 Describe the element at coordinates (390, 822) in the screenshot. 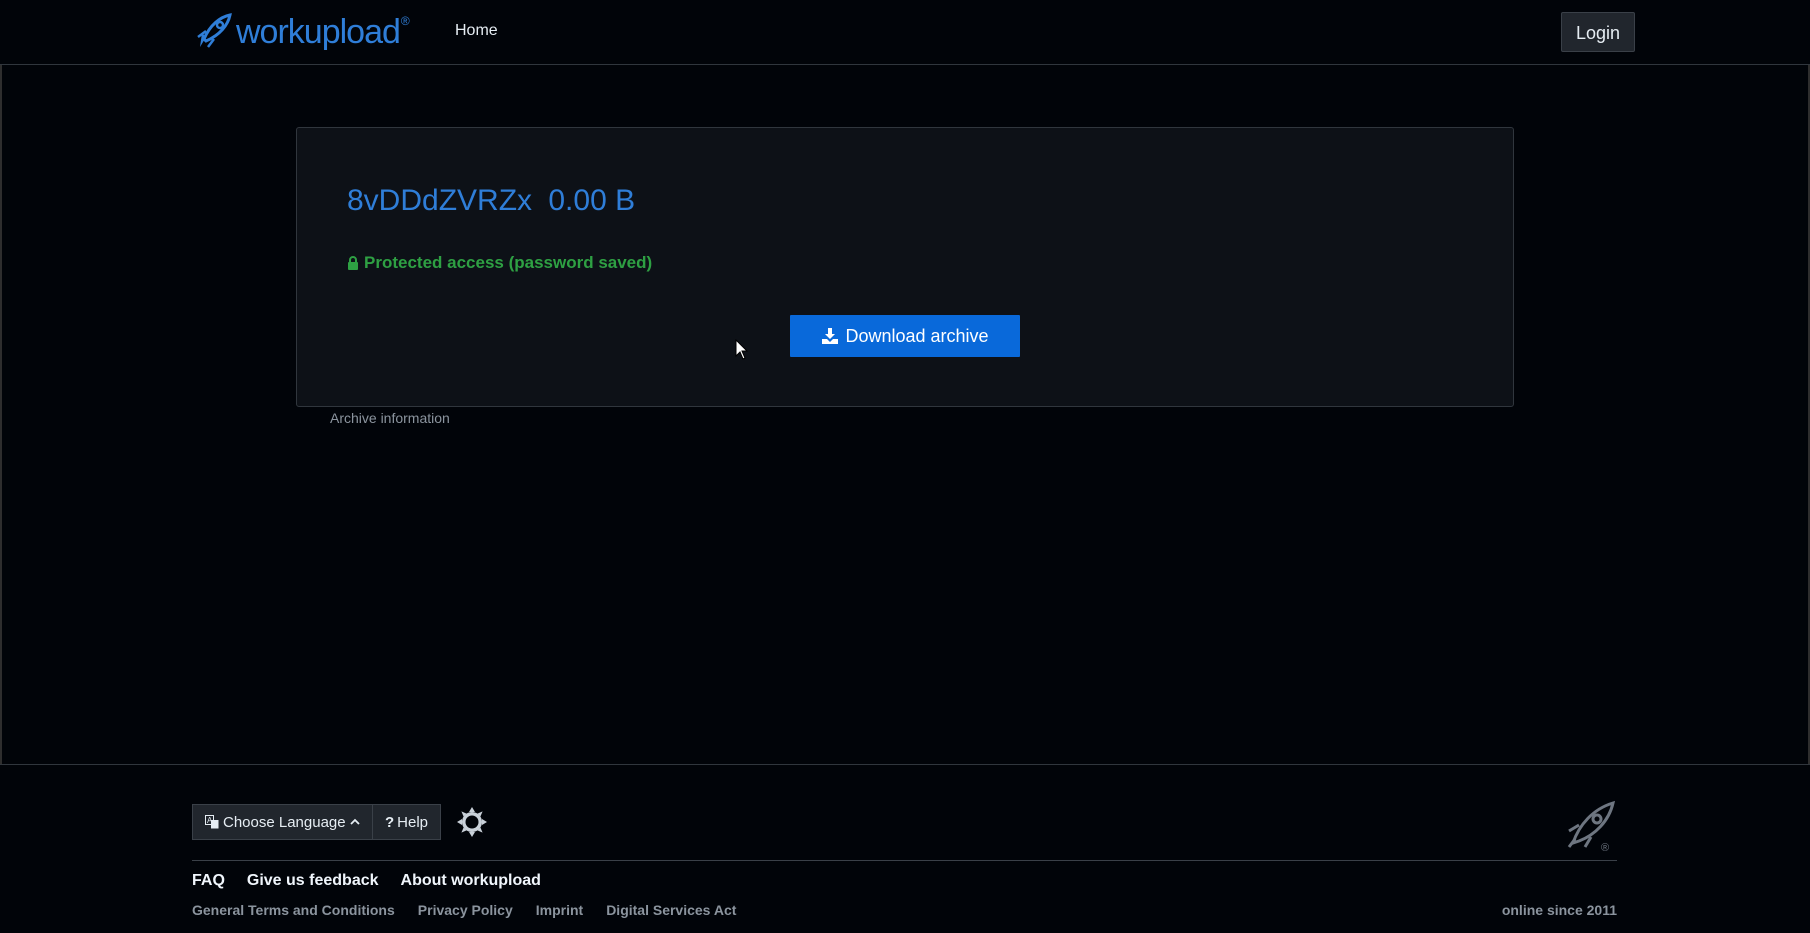

I see `question-mark-icon: ?` at that location.